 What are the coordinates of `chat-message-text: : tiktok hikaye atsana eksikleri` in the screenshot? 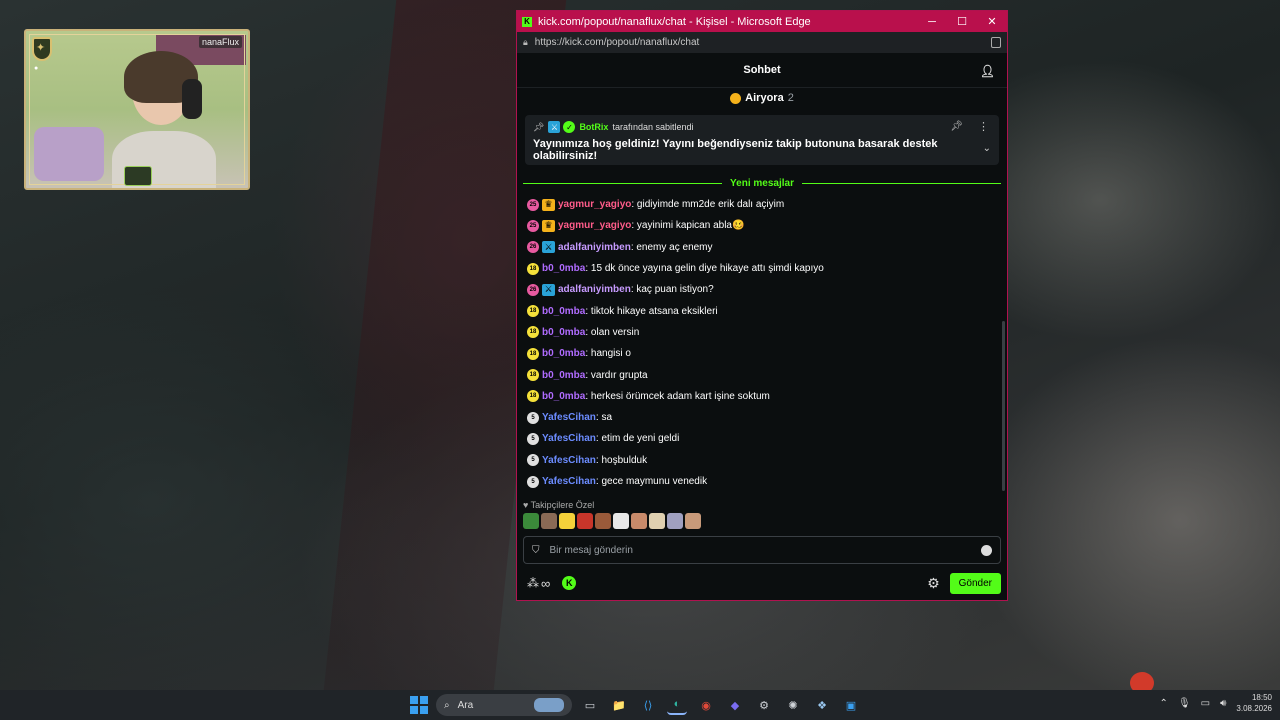 It's located at (651, 311).